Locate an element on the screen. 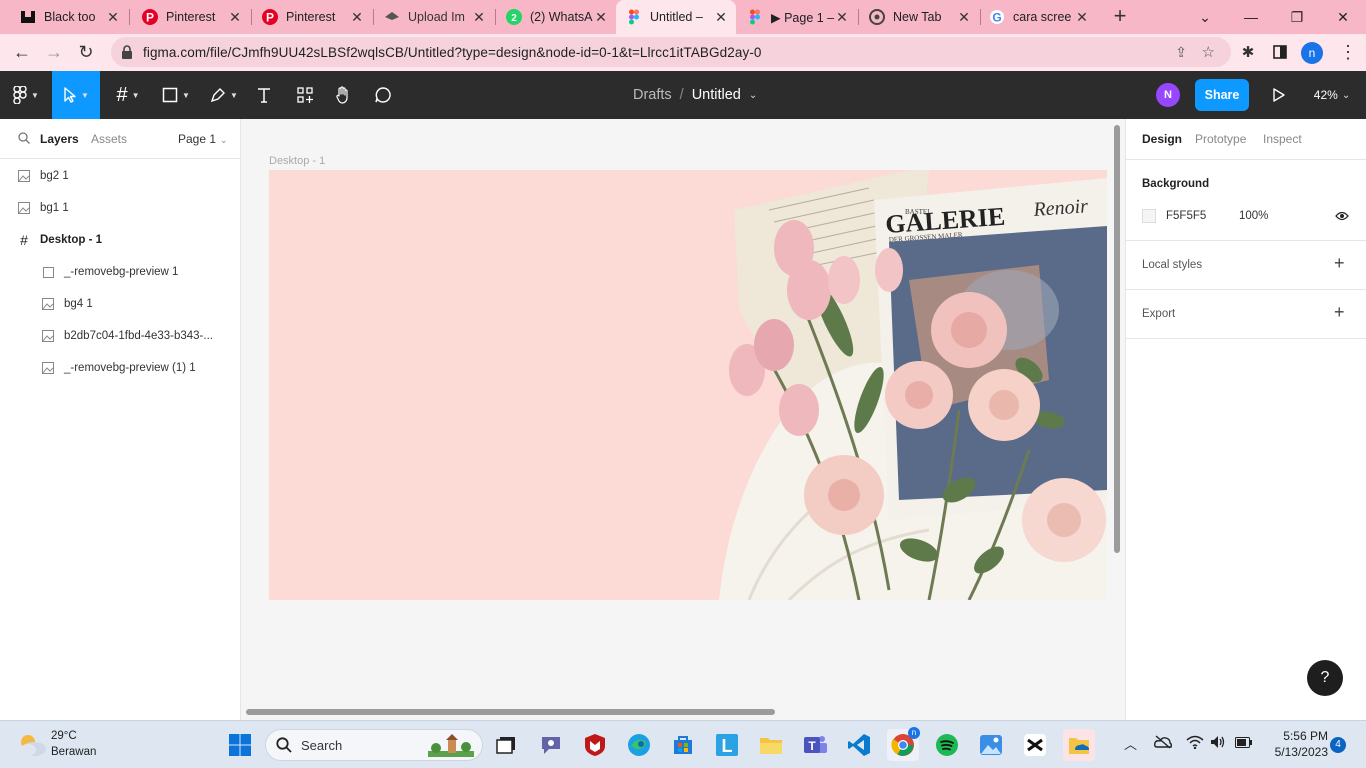 Image resolution: width=1366 pixels, height=768 pixels. frame-tool-button: # ▼ is located at coordinates (128, 95).